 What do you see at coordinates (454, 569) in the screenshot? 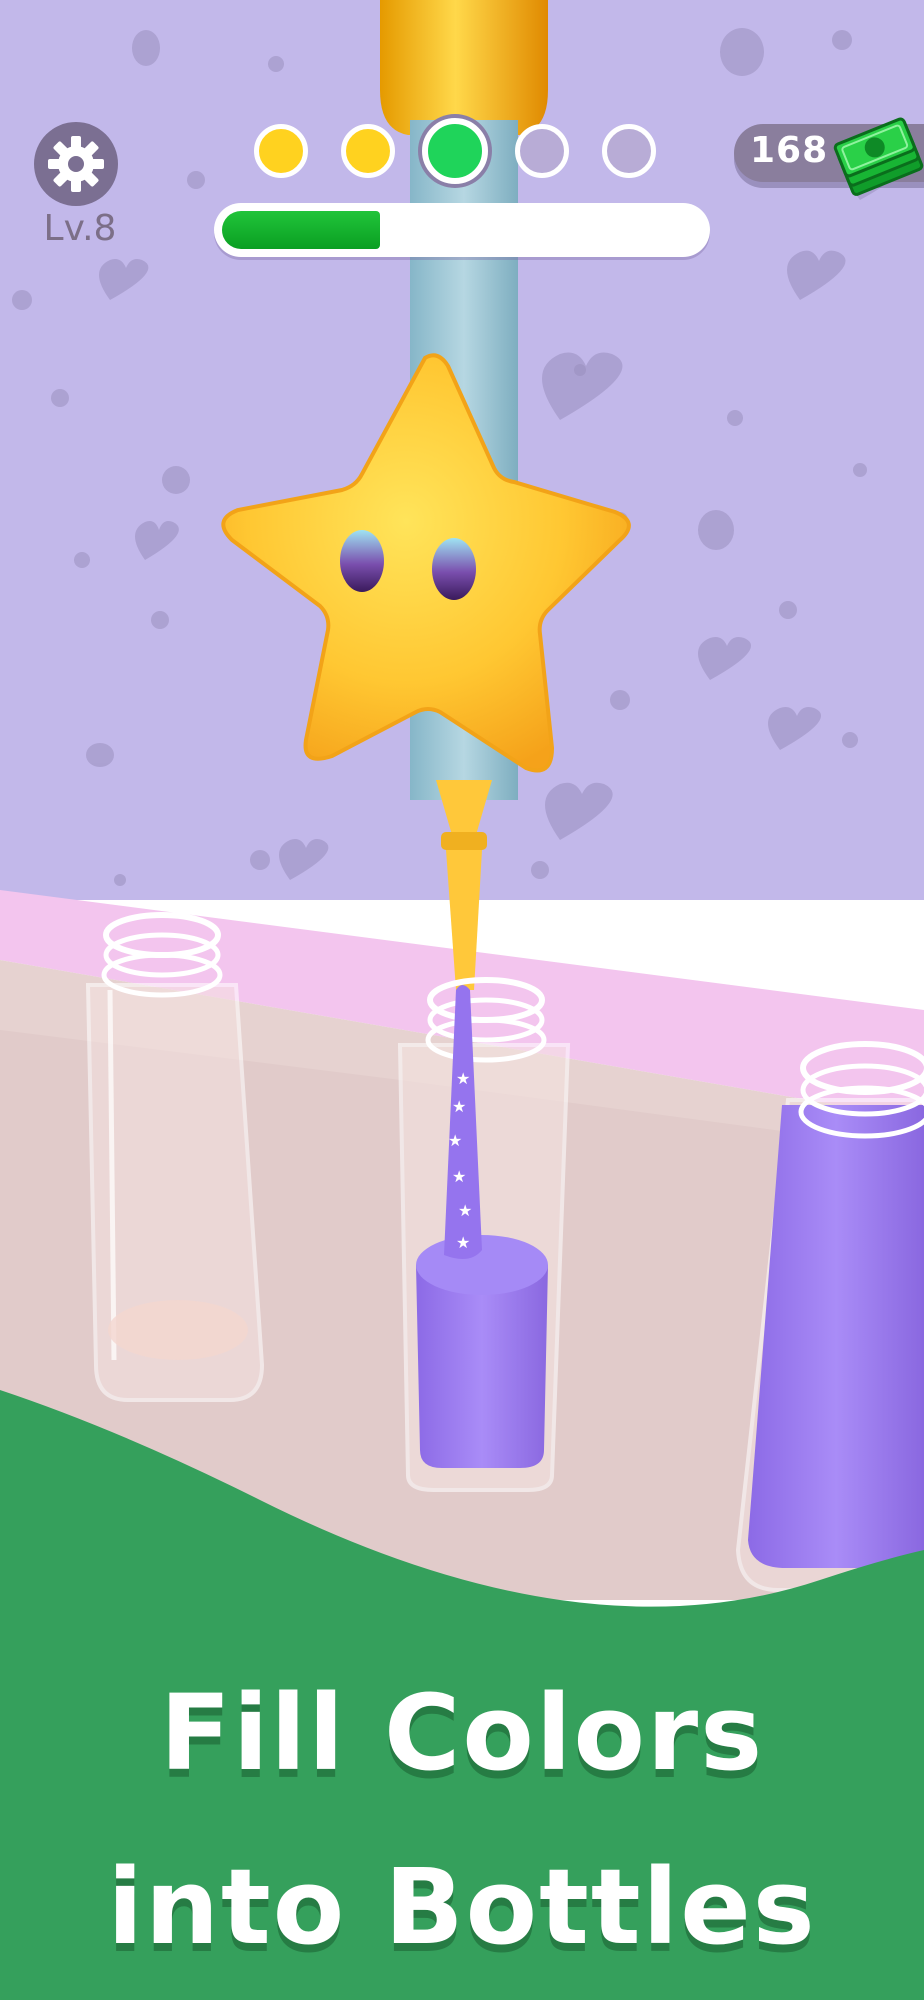
I see `star-eye-right` at bounding box center [454, 569].